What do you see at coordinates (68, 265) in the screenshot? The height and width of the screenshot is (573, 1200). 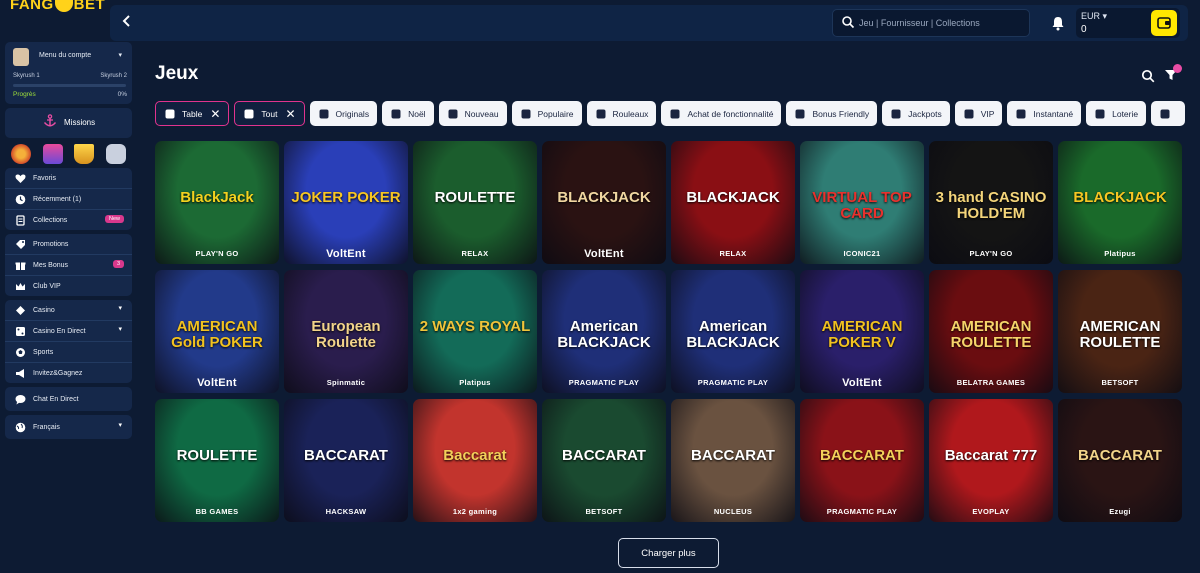 I see `sidebar-item-bonus: Mes Bonus 3` at bounding box center [68, 265].